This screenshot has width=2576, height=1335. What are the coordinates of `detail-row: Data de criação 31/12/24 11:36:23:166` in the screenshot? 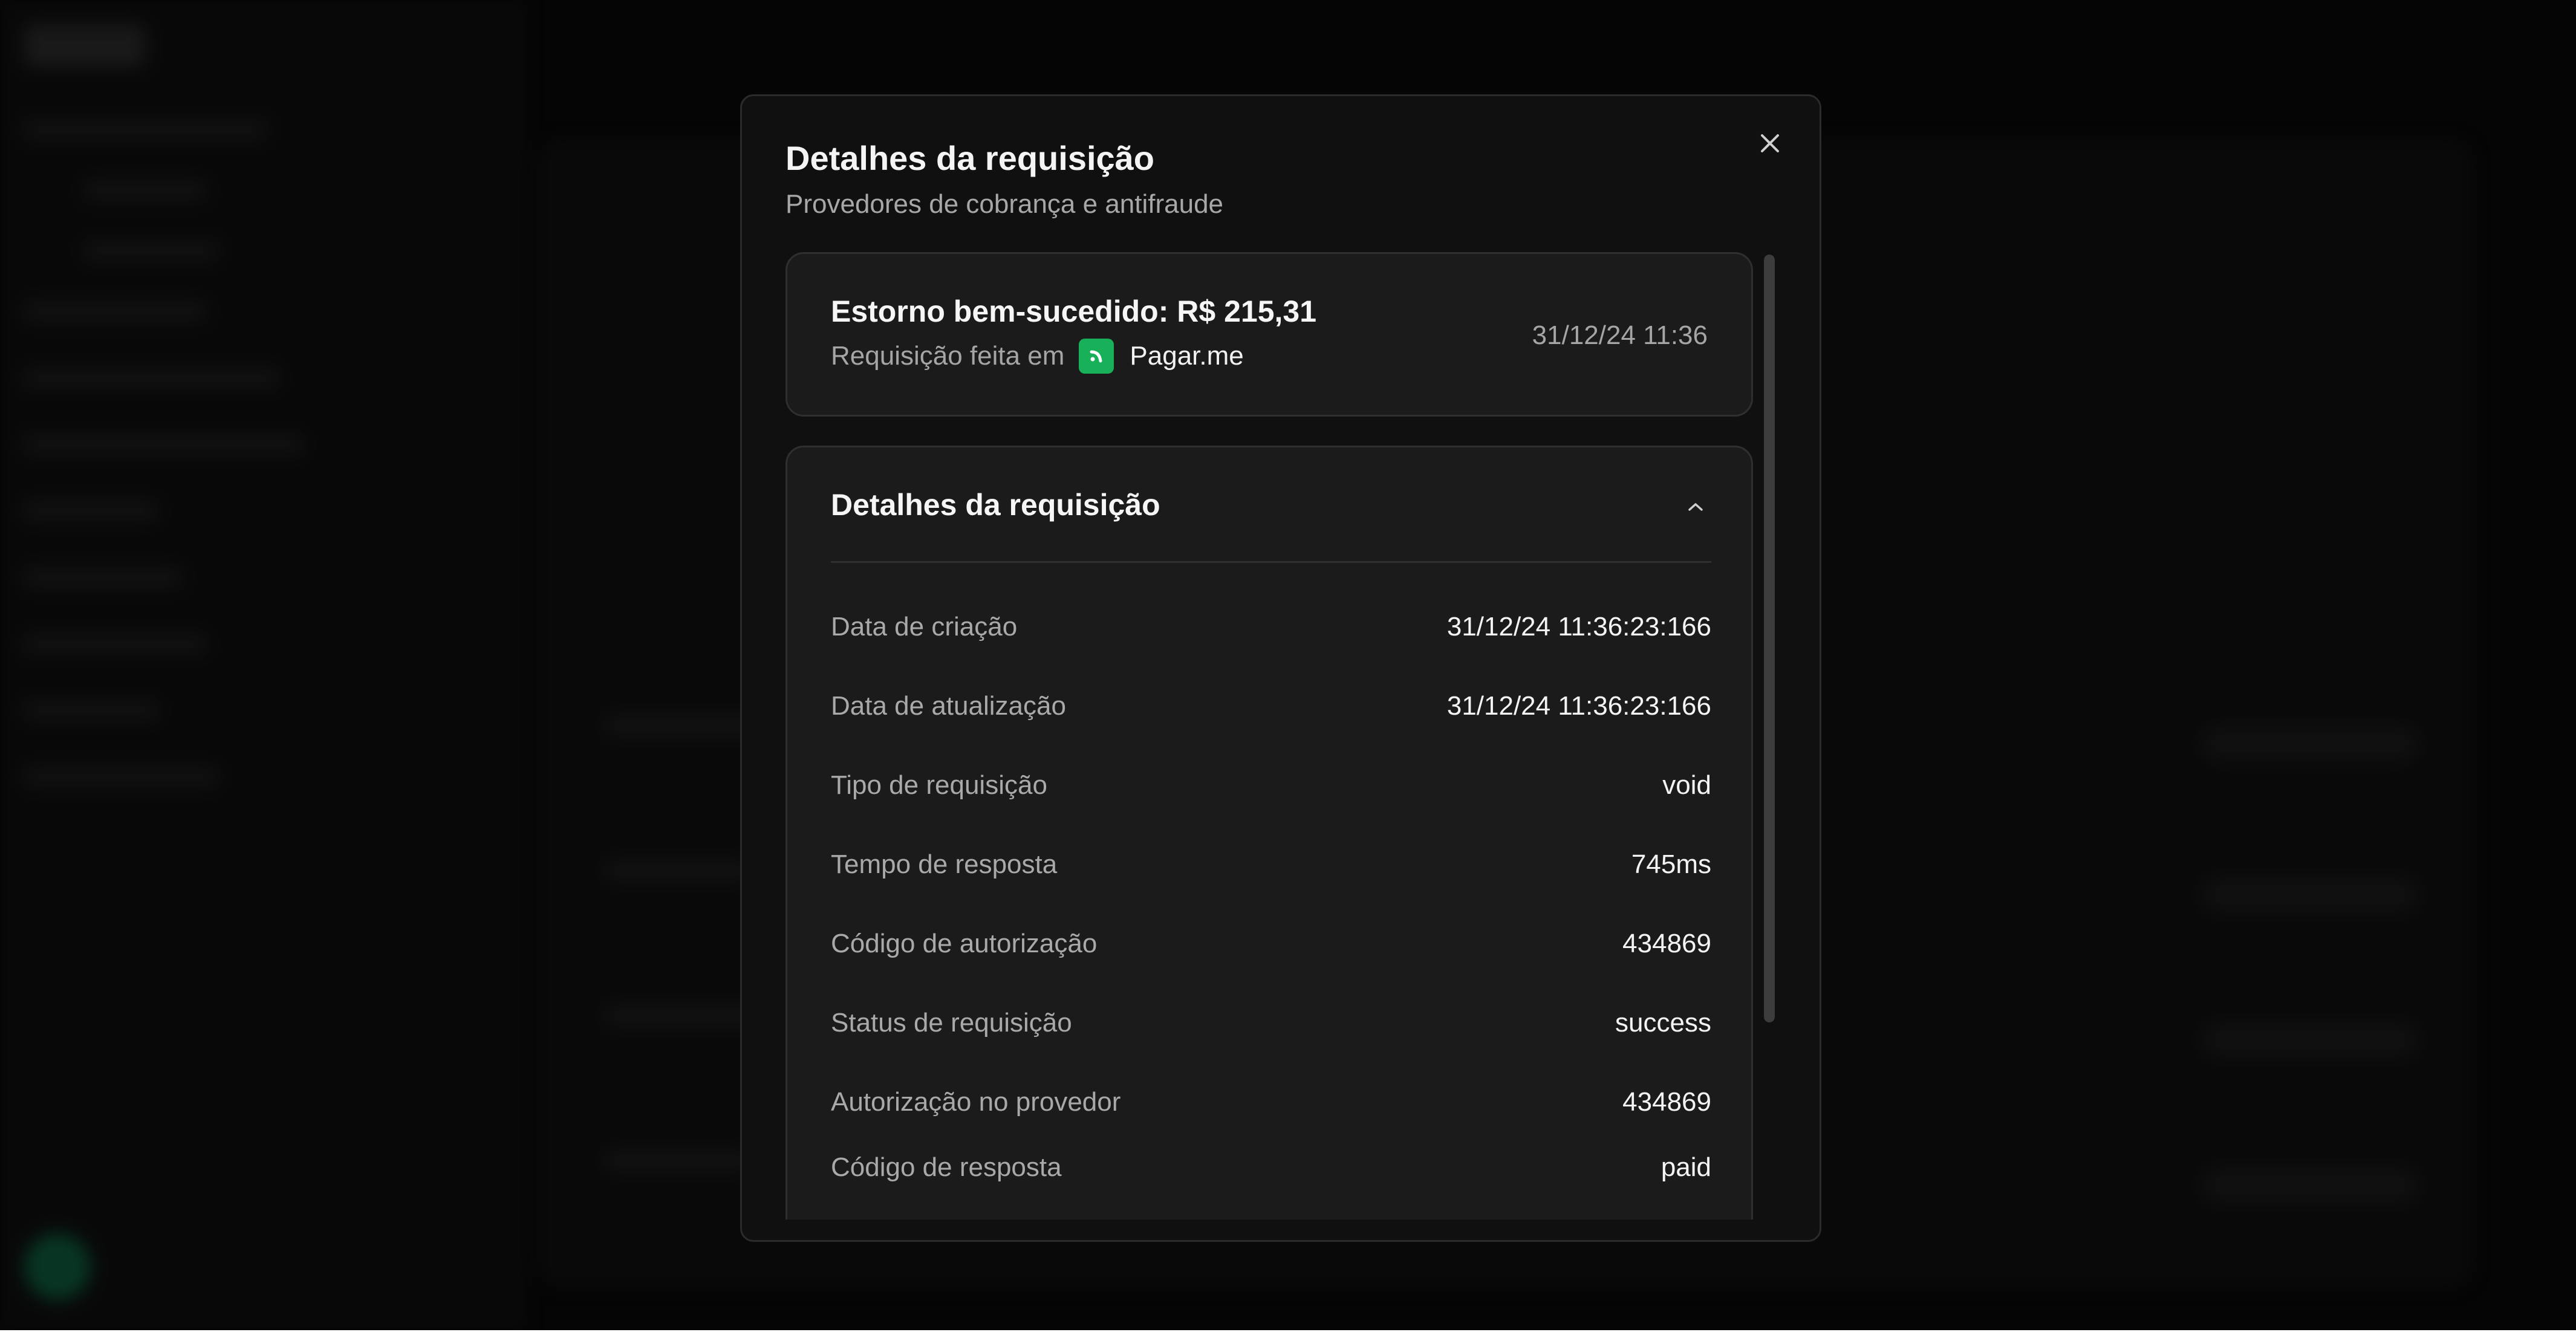 It's located at (1271, 627).